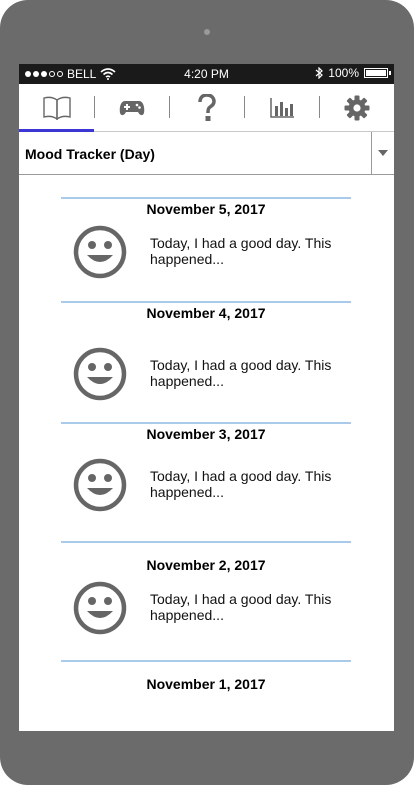 The image size is (414, 785). I want to click on book-icon, so click(56, 108).